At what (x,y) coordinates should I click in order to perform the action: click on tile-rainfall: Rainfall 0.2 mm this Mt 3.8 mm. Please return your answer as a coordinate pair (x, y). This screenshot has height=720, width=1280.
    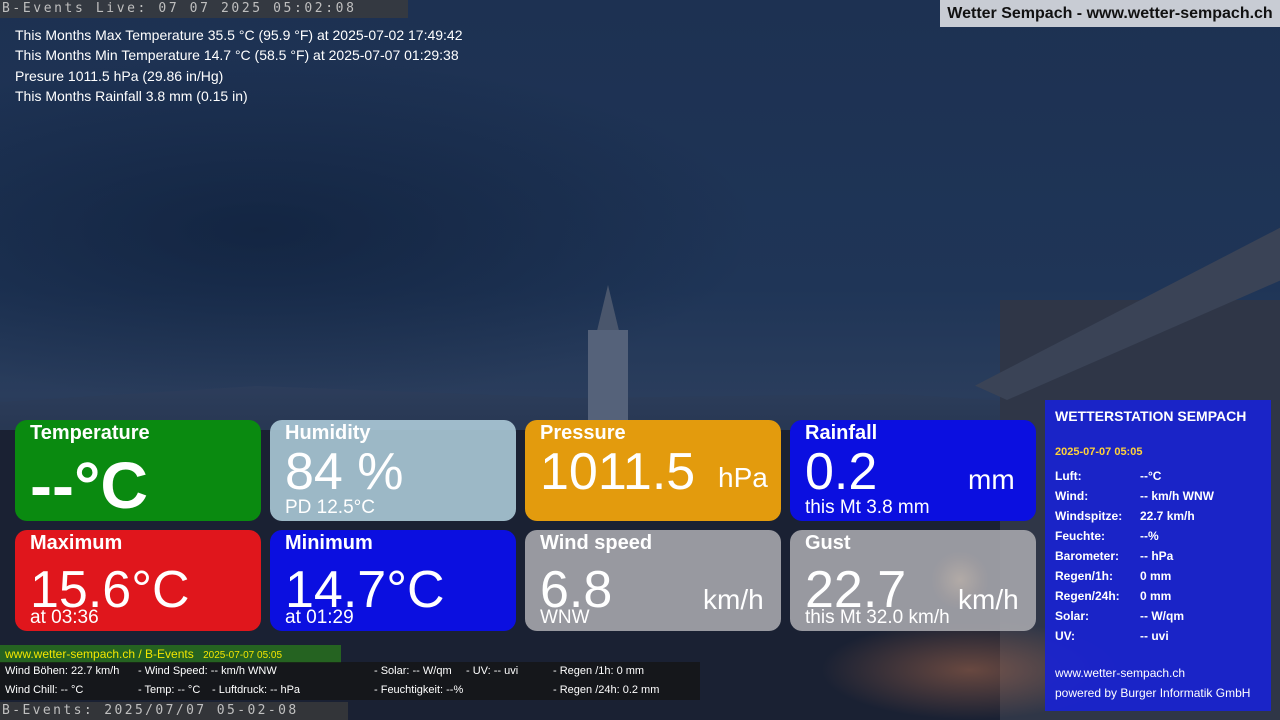
    Looking at the image, I should click on (913, 470).